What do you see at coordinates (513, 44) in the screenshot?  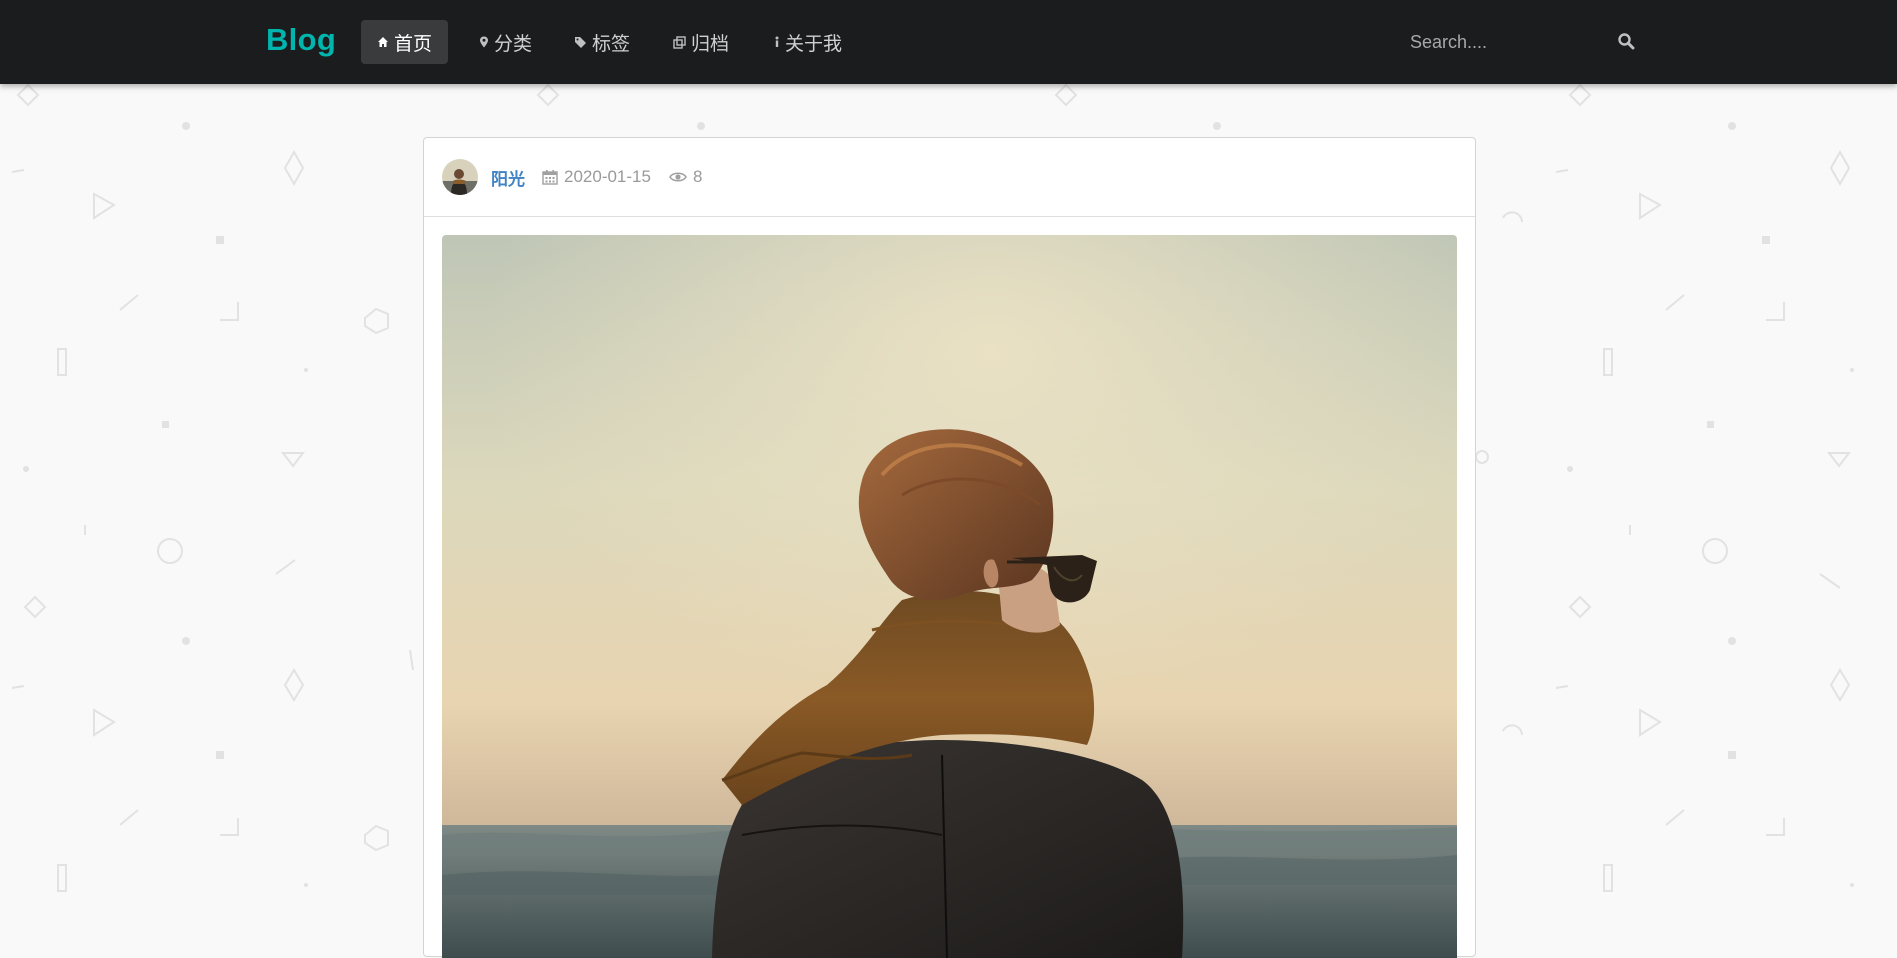 I see `nav-item-label: 分类` at bounding box center [513, 44].